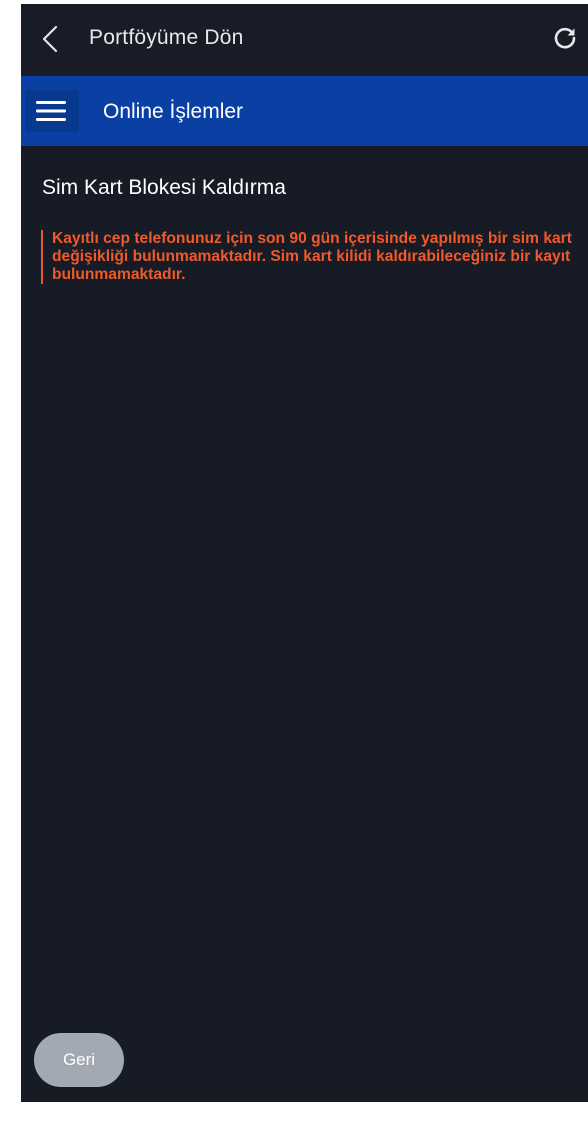  I want to click on section-nav-bar: Online İşlemler, so click(304, 111).